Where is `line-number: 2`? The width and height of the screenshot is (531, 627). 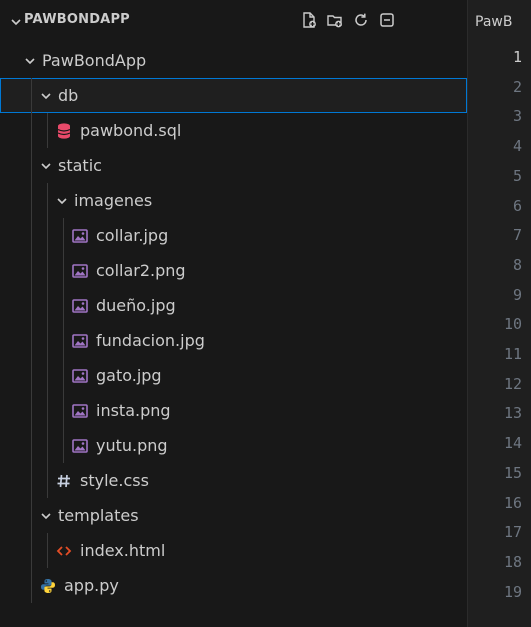 line-number: 2 is located at coordinates (517, 86).